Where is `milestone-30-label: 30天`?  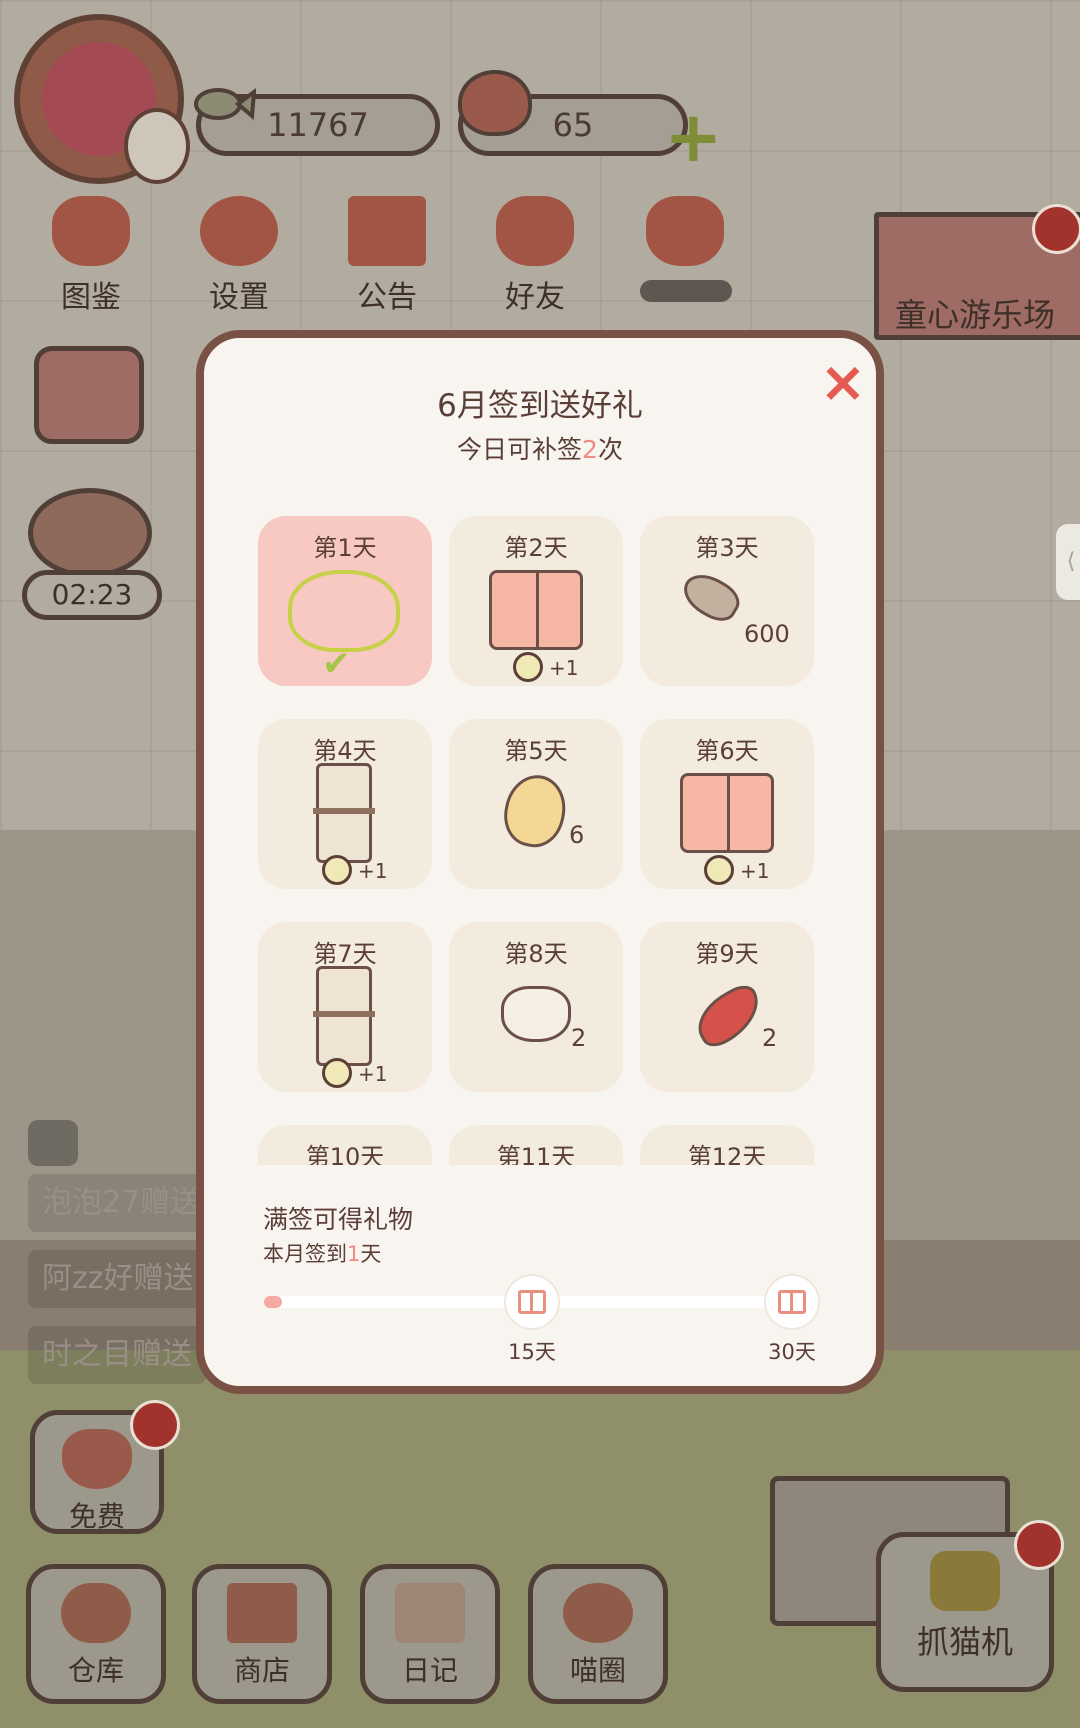 milestone-30-label: 30天 is located at coordinates (792, 1352).